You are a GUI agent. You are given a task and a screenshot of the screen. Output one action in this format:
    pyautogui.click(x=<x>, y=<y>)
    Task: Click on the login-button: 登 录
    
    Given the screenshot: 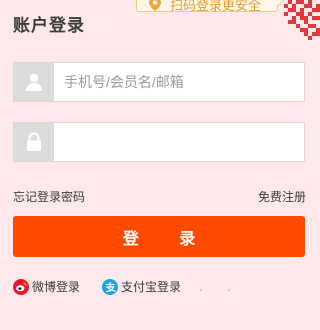 What is the action you would take?
    pyautogui.click(x=159, y=236)
    